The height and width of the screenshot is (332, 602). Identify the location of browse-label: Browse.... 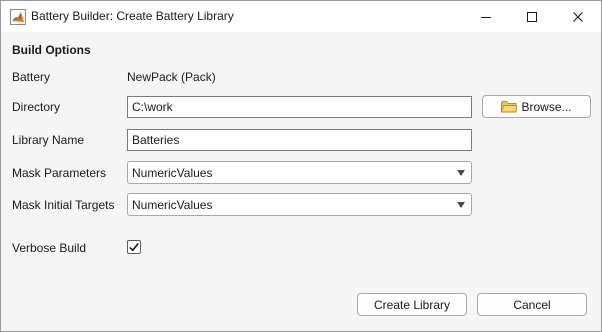
(546, 106).